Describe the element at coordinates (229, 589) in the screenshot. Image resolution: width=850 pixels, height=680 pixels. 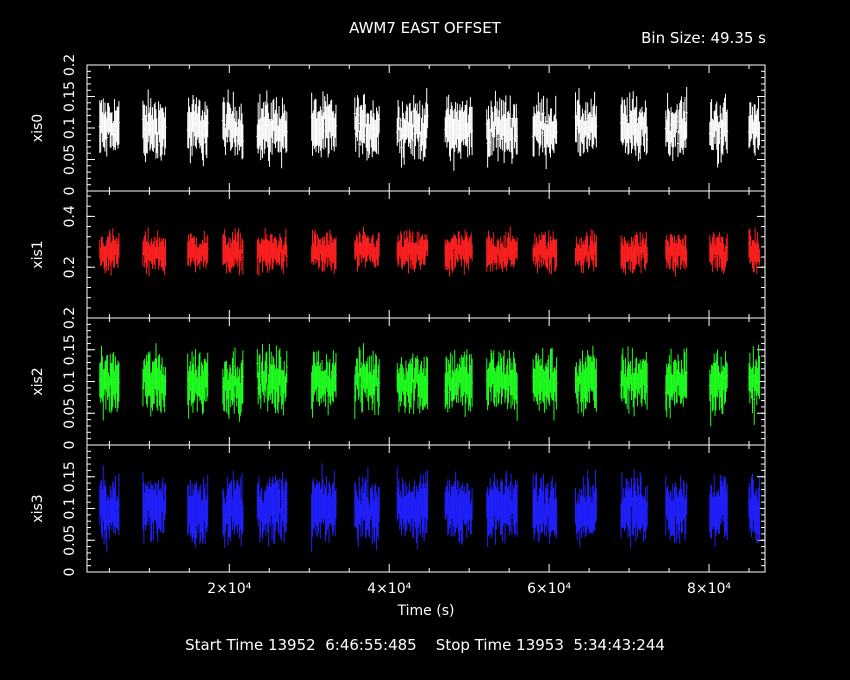
I see `x-tick-label: 2×10⁴` at that location.